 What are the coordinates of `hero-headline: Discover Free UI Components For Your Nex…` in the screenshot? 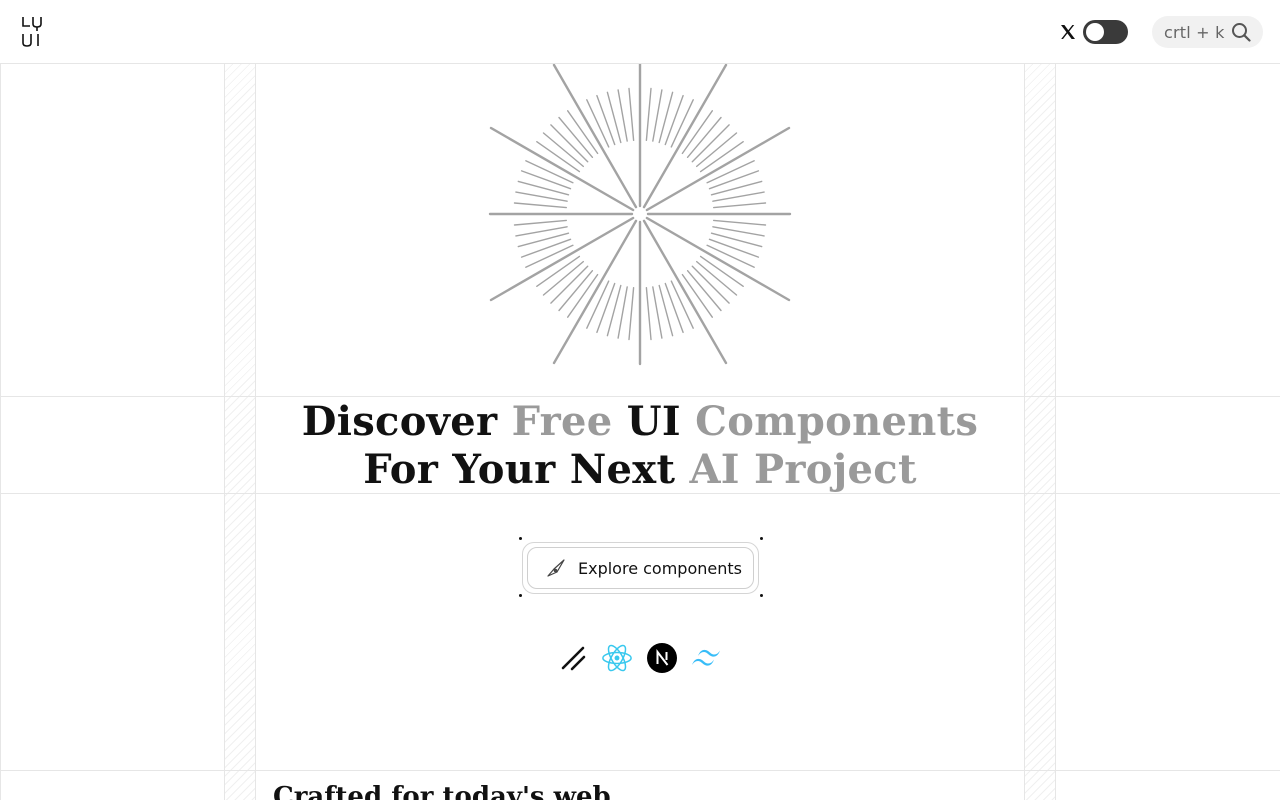 It's located at (640, 446).